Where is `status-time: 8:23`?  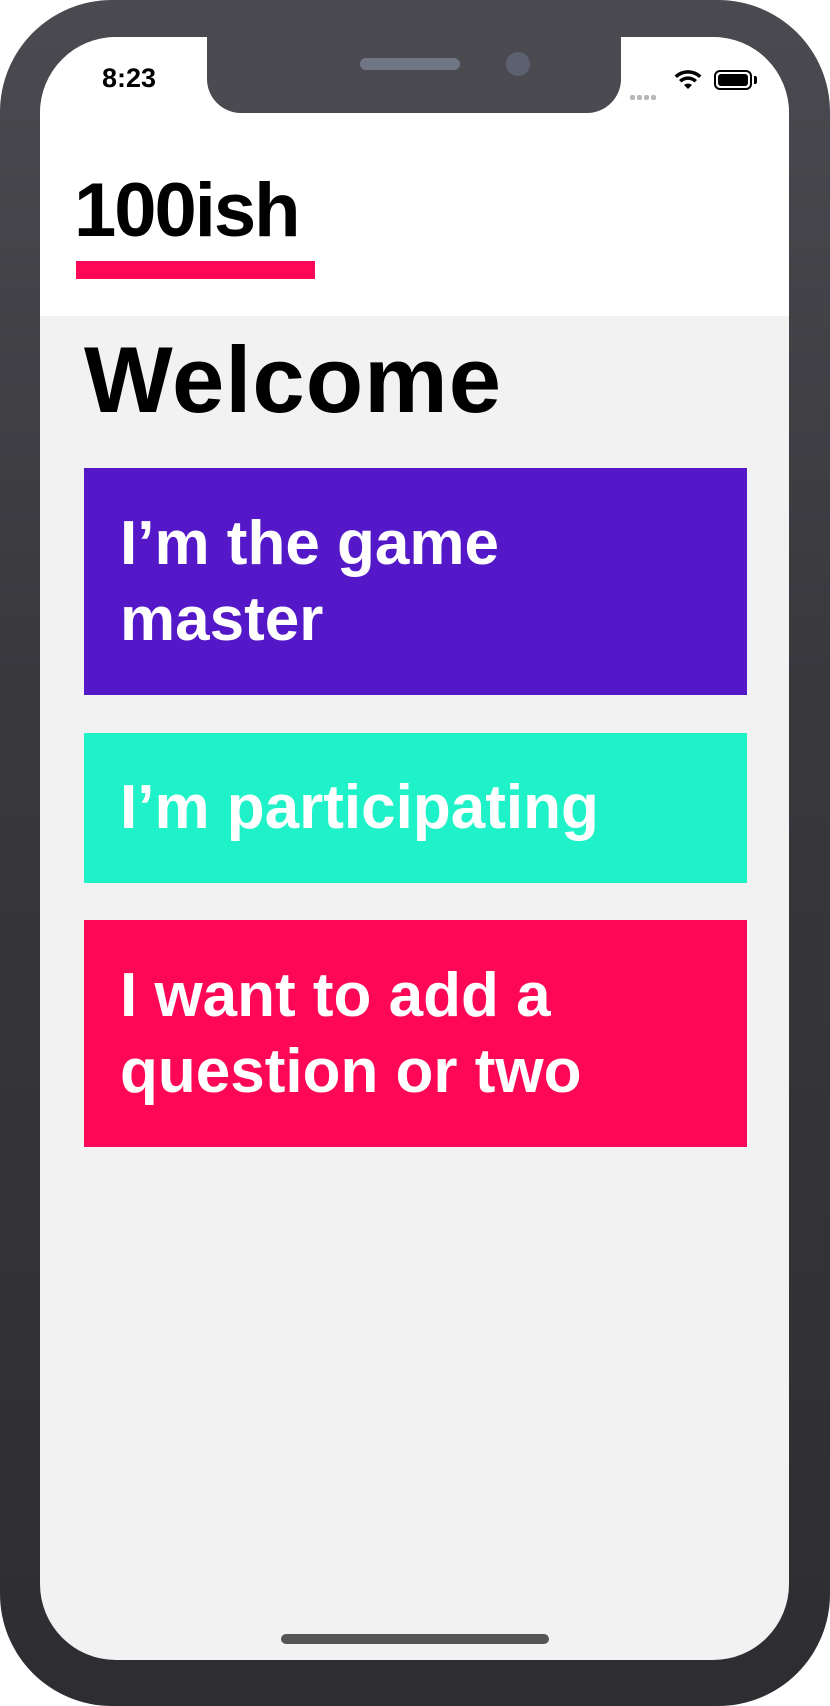
status-time: 8:23 is located at coordinates (129, 78).